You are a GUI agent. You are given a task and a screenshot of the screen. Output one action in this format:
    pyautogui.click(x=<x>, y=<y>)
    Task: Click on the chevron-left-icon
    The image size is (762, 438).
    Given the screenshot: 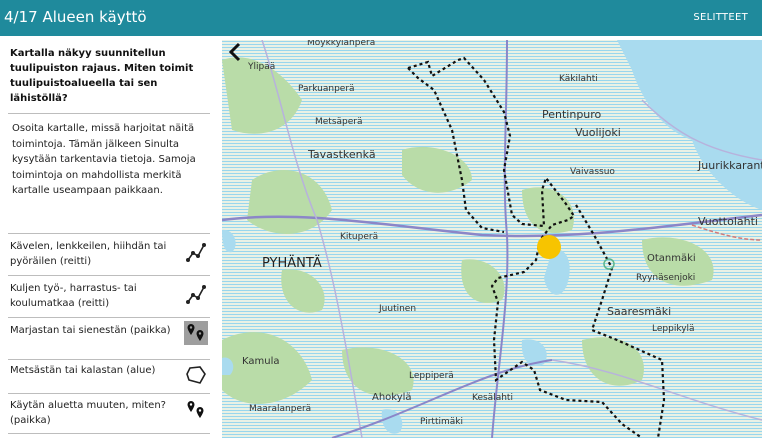 What is the action you would take?
    pyautogui.click(x=234, y=52)
    